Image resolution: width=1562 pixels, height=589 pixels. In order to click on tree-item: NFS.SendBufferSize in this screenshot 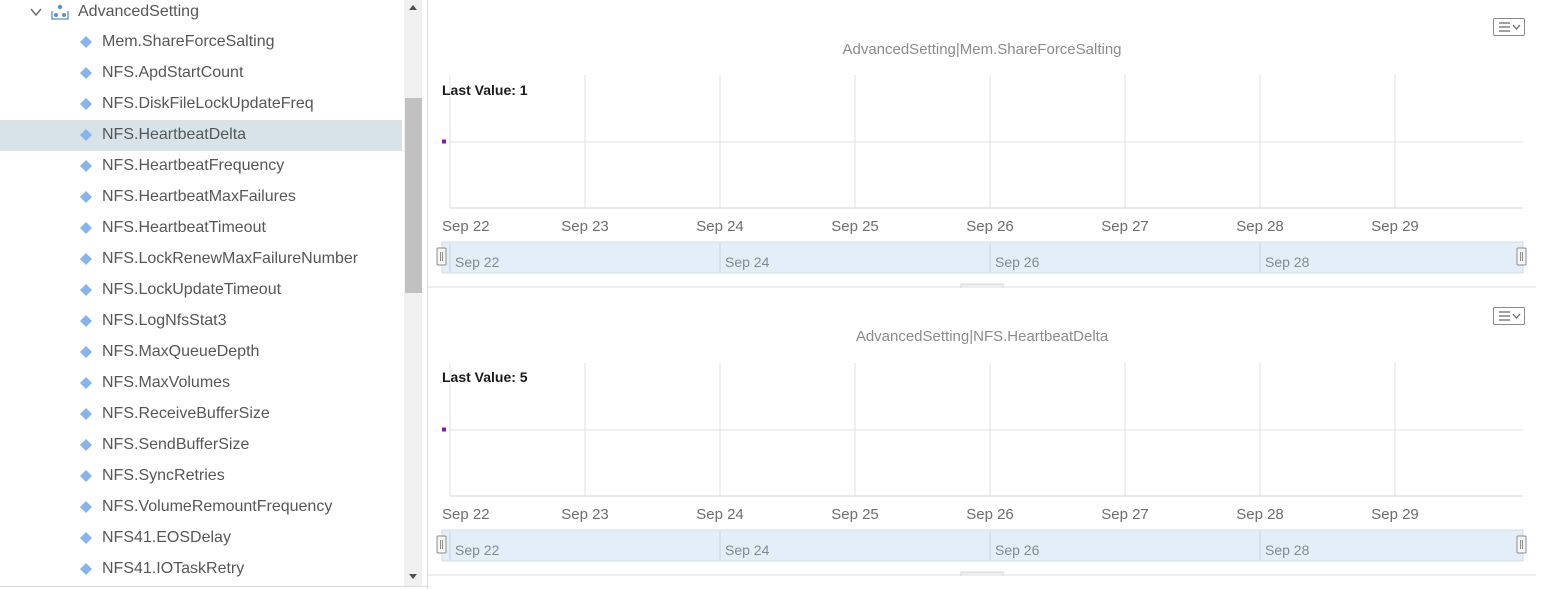, I will do `click(201, 445)`.